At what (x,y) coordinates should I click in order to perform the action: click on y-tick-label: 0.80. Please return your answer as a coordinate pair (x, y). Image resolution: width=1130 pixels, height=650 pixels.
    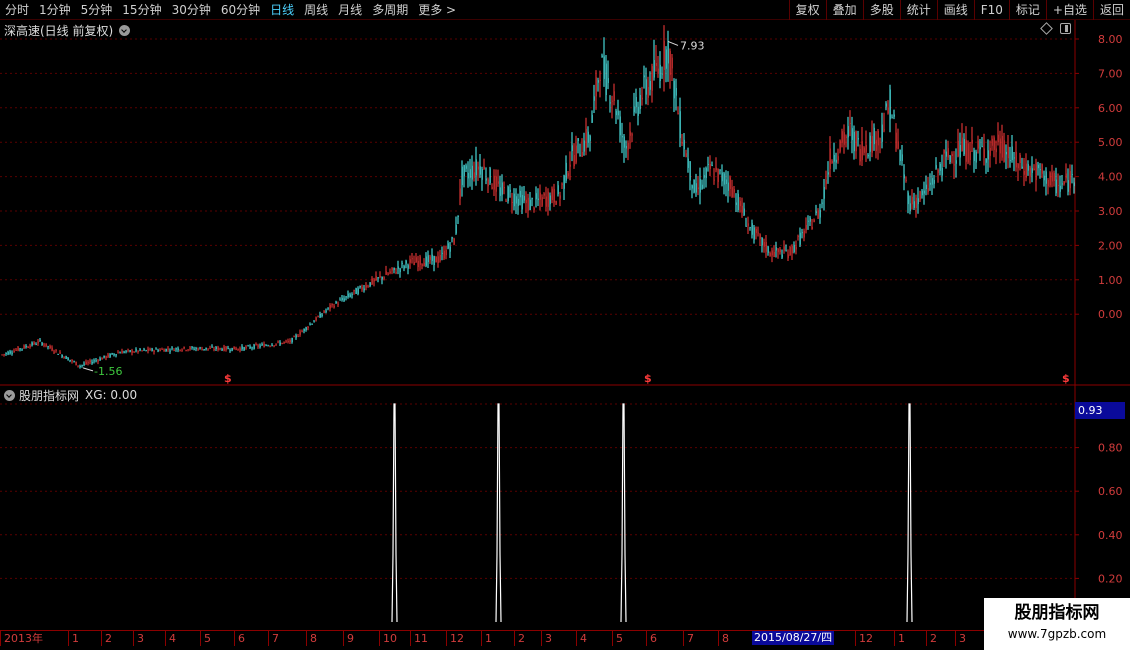
    Looking at the image, I should click on (1110, 448).